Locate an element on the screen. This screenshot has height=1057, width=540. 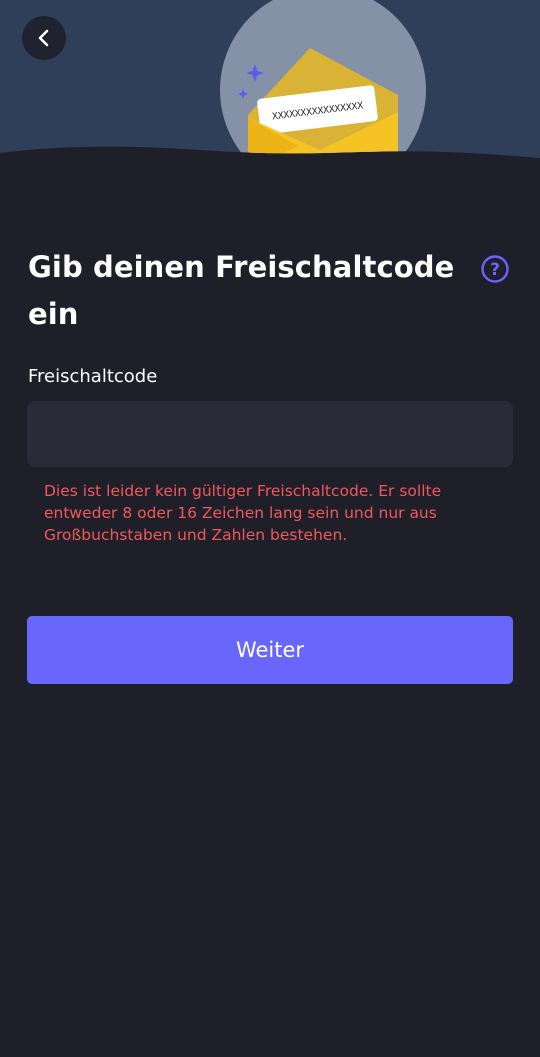
question-circle-icon: ? is located at coordinates (495, 269).